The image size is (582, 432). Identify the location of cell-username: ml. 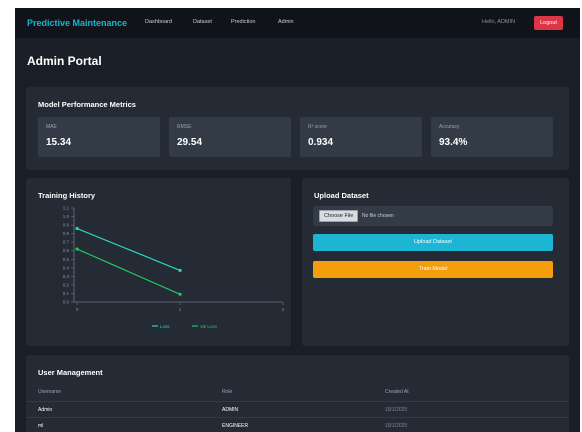
(41, 426).